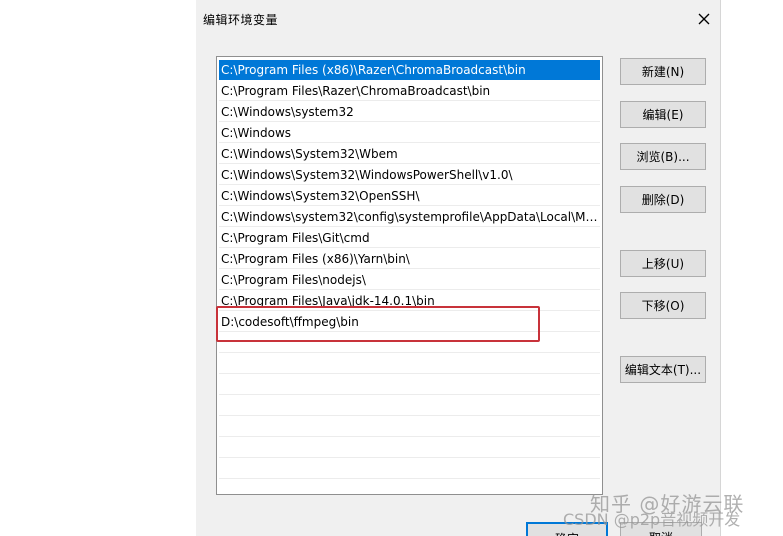 The image size is (783, 536). Describe the element at coordinates (663, 305) in the screenshot. I see `move-down-button: 下移(O)` at that location.